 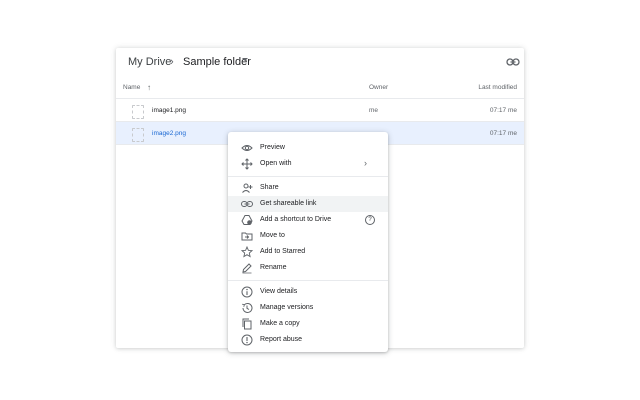 I want to click on chevron-right-icon: ›, so click(x=365, y=163).